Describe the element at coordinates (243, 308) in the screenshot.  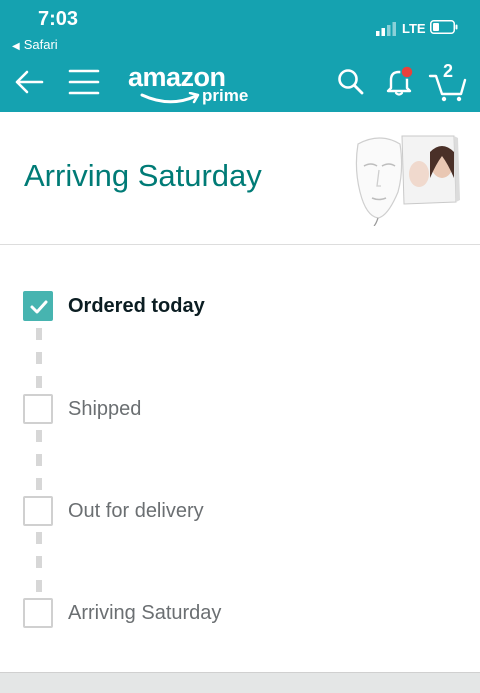
I see `tracking-step-ordered: Ordered today` at that location.